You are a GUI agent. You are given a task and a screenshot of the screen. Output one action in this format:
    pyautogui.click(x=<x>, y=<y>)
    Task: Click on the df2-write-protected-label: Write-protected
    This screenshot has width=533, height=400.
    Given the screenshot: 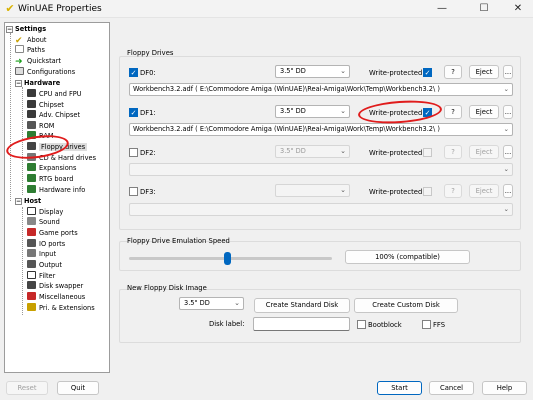 What is the action you would take?
    pyautogui.click(x=396, y=153)
    